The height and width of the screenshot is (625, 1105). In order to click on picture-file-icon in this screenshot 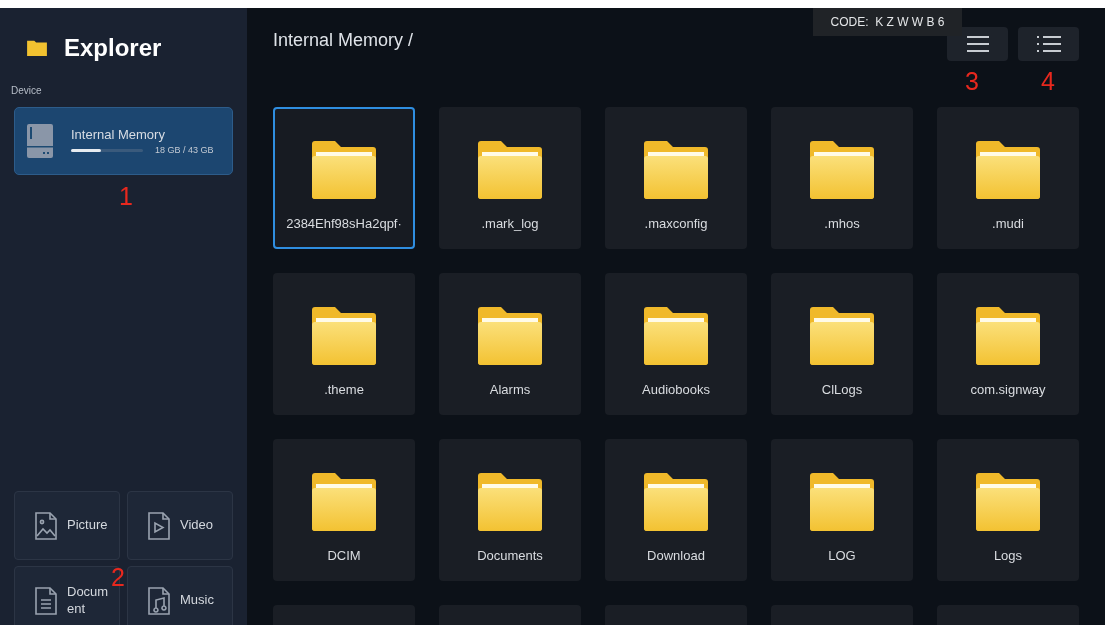, I will do `click(46, 525)`.